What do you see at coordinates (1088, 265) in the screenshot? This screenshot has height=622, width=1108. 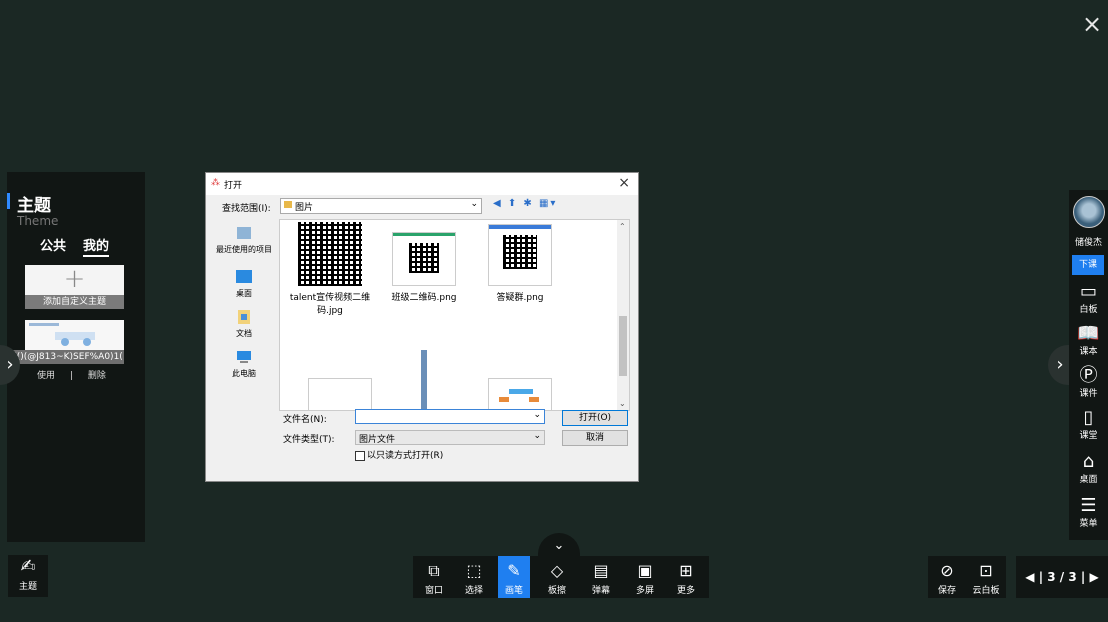 I see `end-class-button: 下课` at bounding box center [1088, 265].